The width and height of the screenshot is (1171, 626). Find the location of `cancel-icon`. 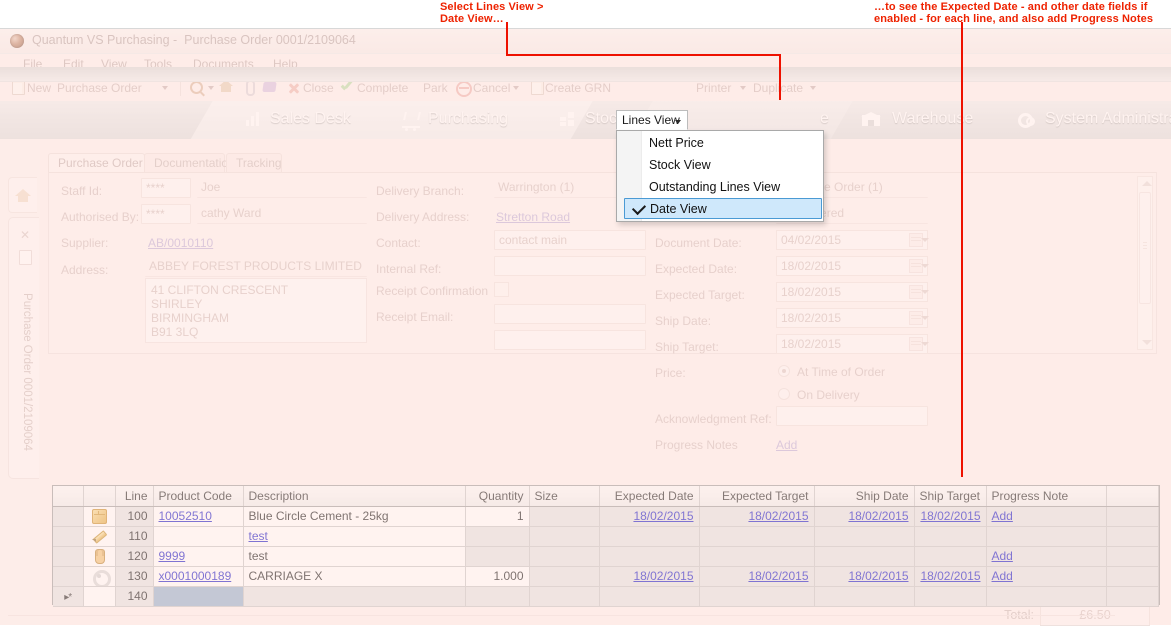

cancel-icon is located at coordinates (464, 89).